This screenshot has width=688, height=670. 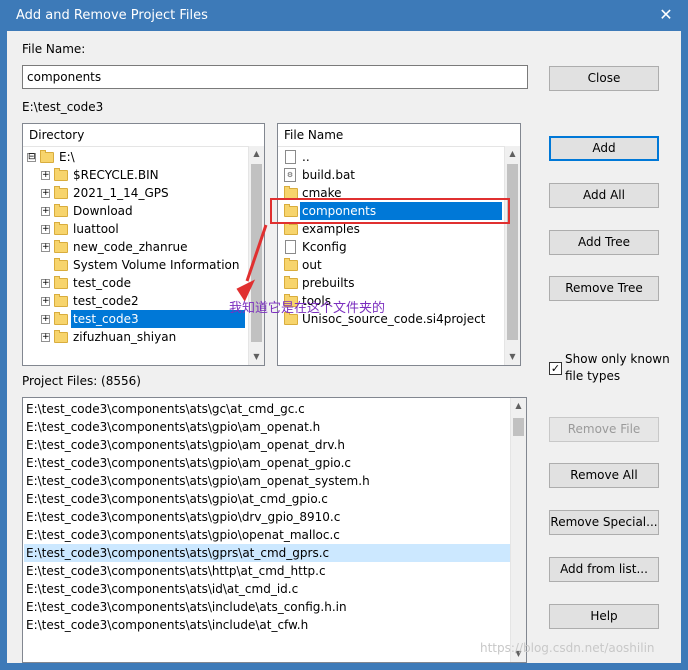 What do you see at coordinates (604, 242) in the screenshot?
I see `add-tree-button: Add Tree` at bounding box center [604, 242].